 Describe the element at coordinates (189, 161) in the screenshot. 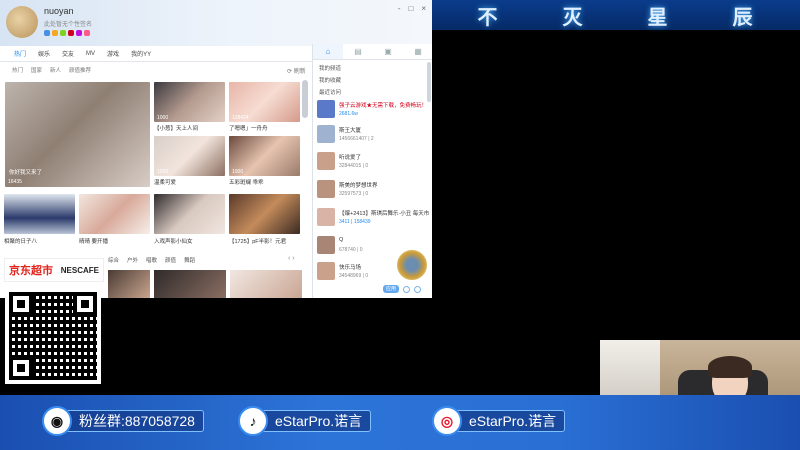

I see `room-card: 1000 温柔可爱` at that location.